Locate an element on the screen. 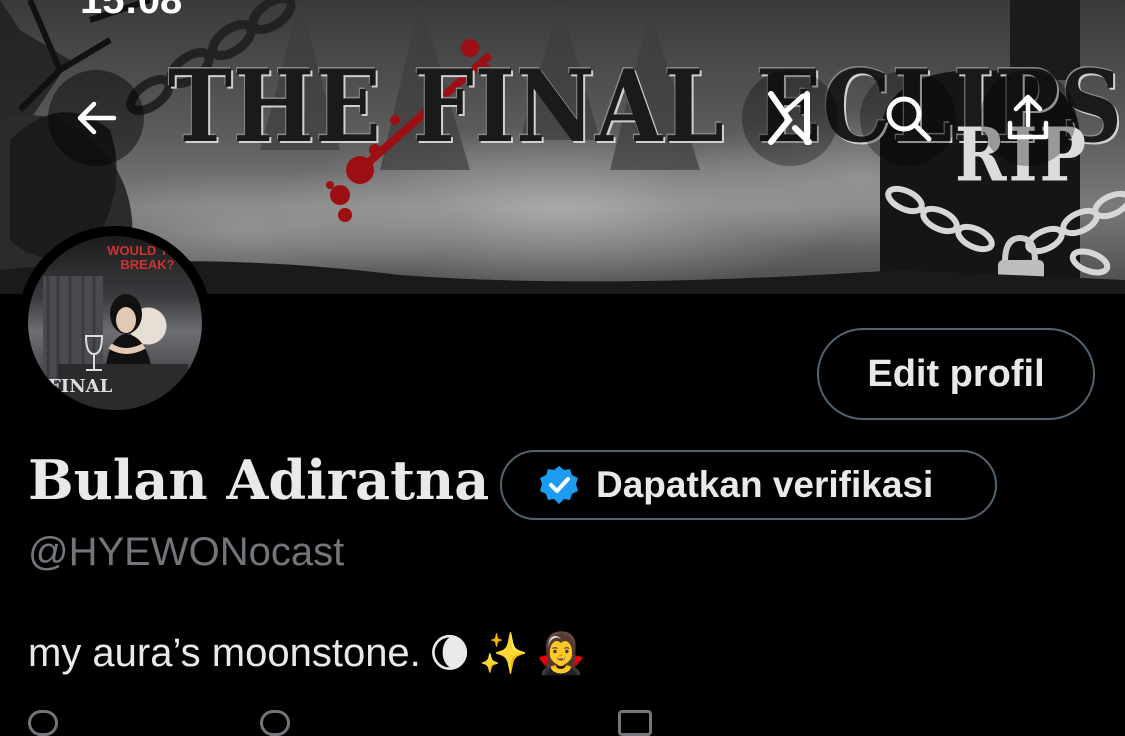  search-icon is located at coordinates (909, 119).